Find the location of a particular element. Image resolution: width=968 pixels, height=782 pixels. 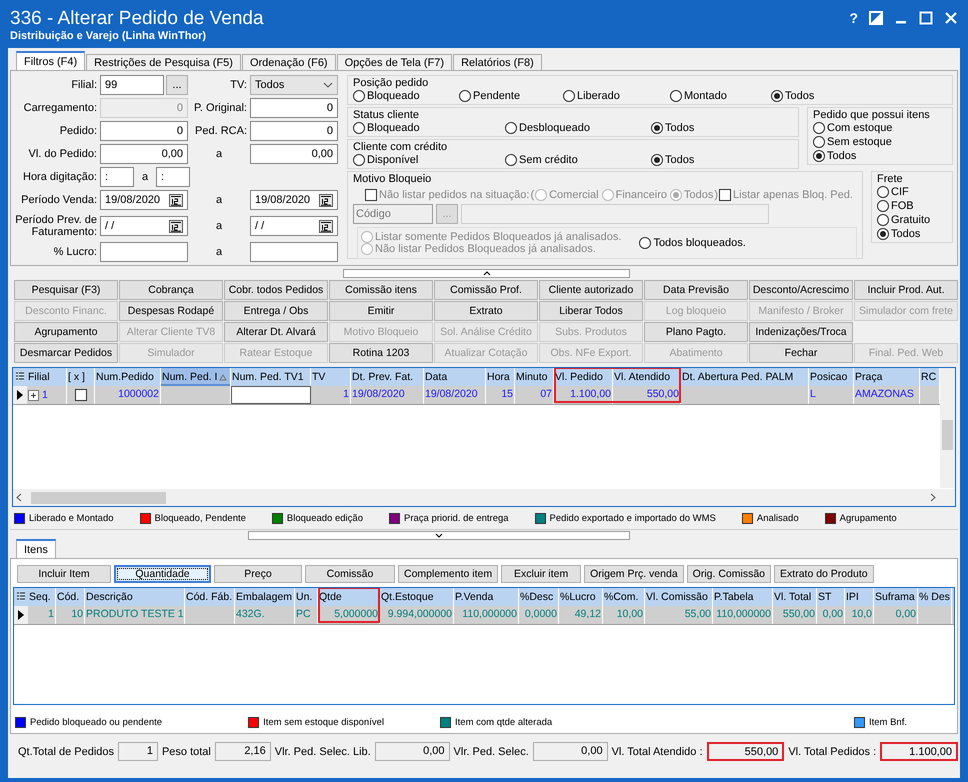

action-button: Complemento item is located at coordinates (448, 574).